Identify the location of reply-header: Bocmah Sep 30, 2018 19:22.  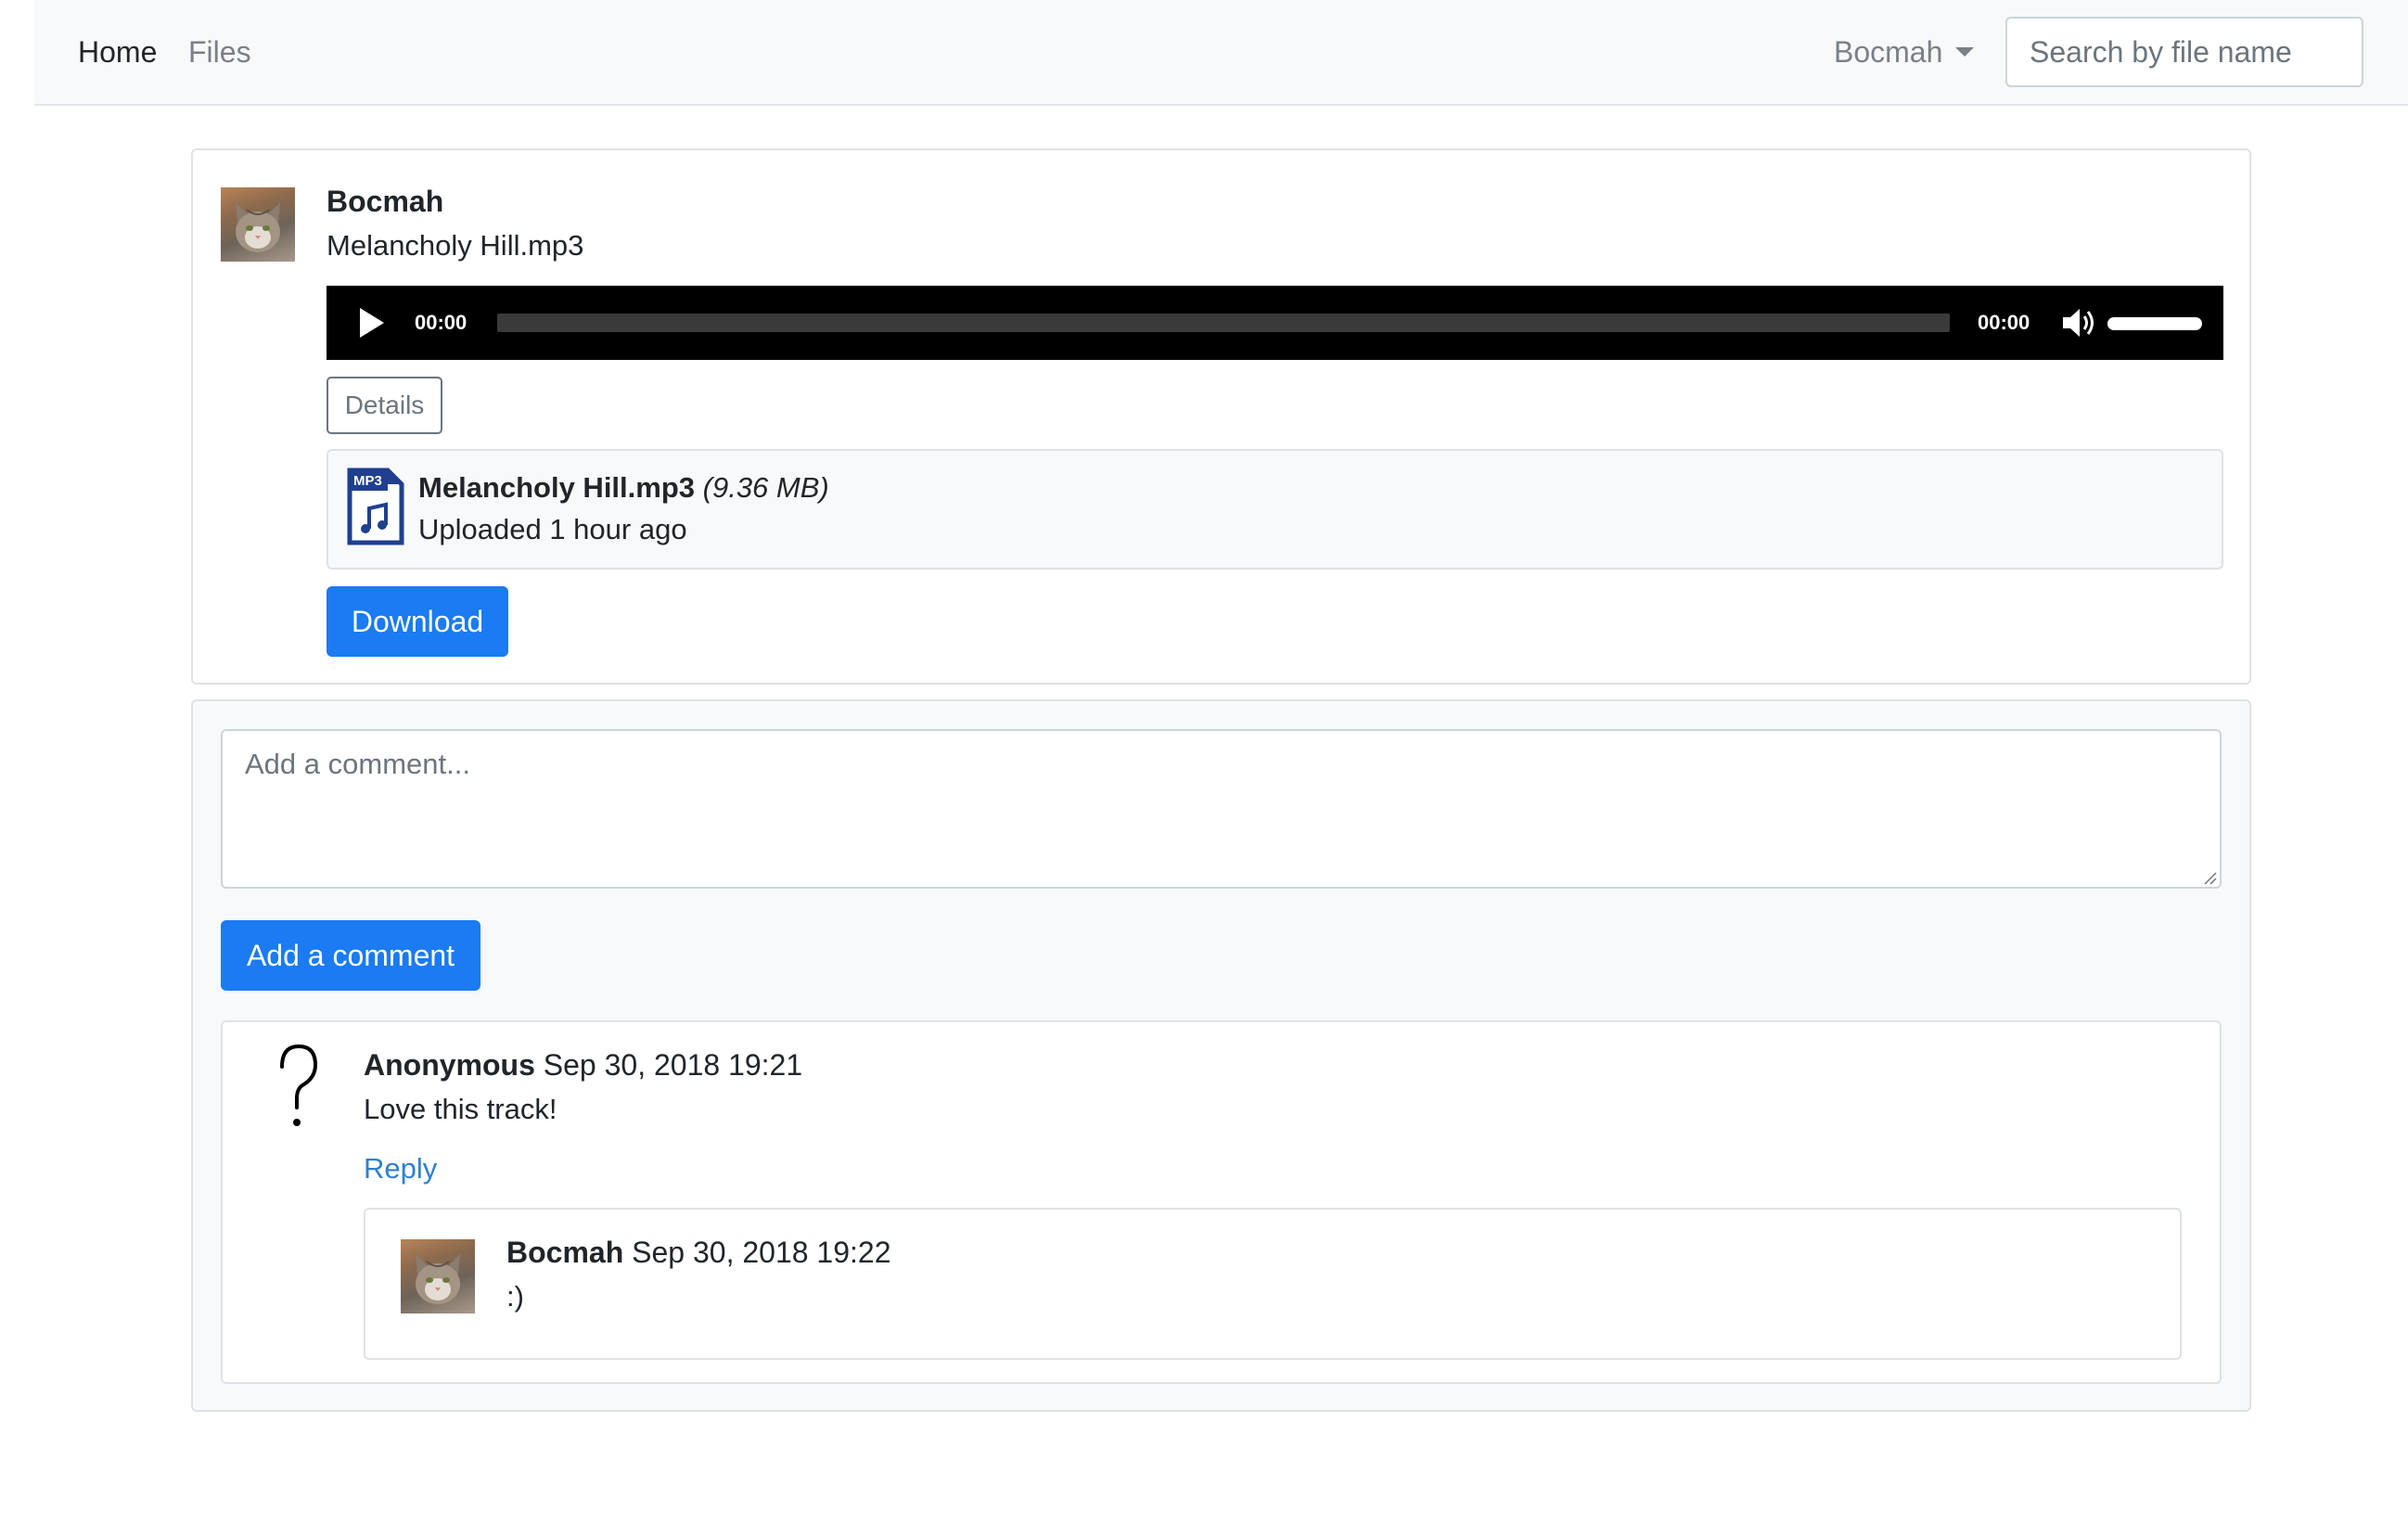
(698, 1252).